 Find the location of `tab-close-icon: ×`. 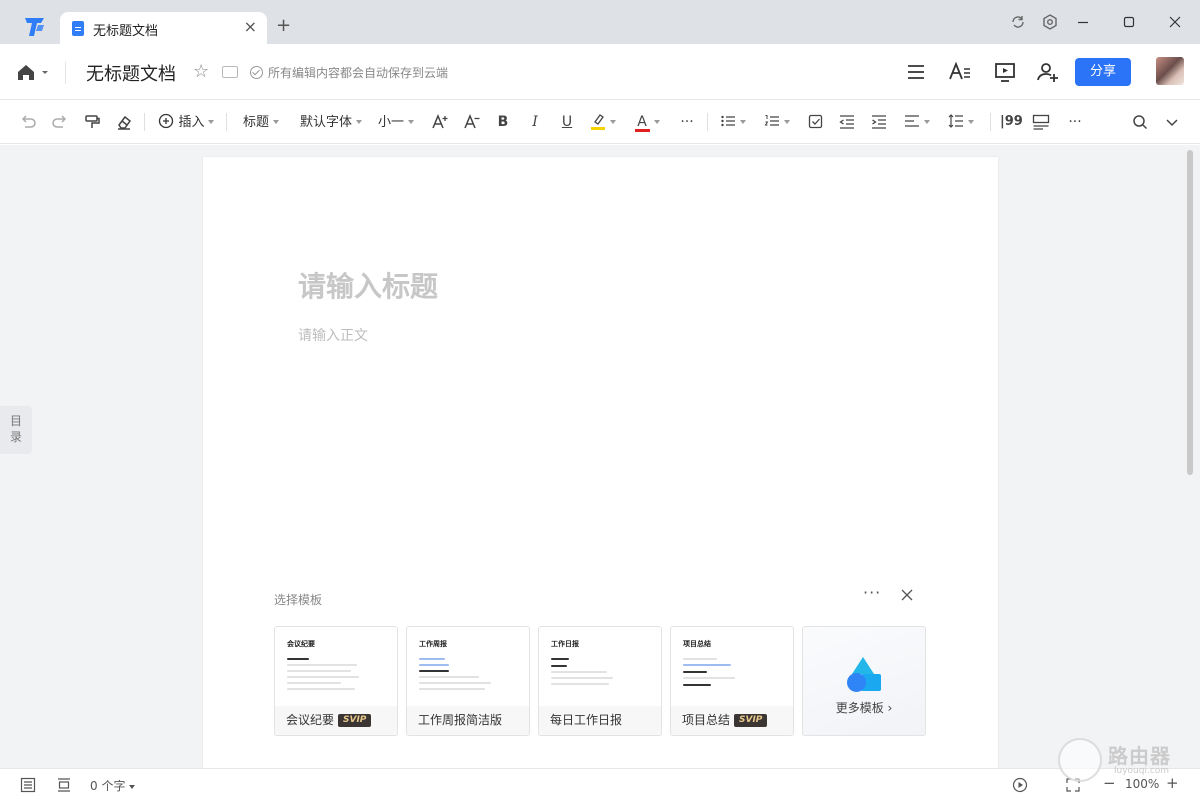

tab-close-icon: × is located at coordinates (250, 26).